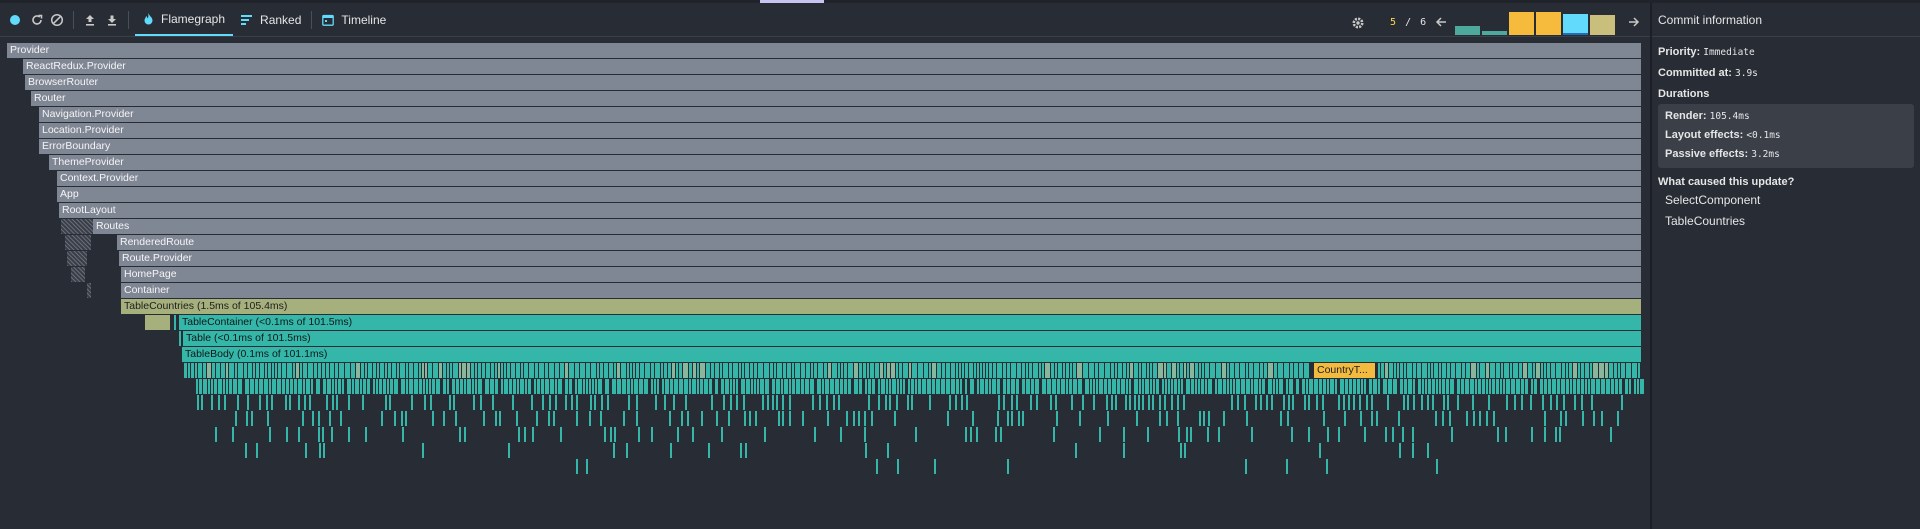  Describe the element at coordinates (840, 130) in the screenshot. I see `flame-node-location-provider: Location.Provider` at that location.